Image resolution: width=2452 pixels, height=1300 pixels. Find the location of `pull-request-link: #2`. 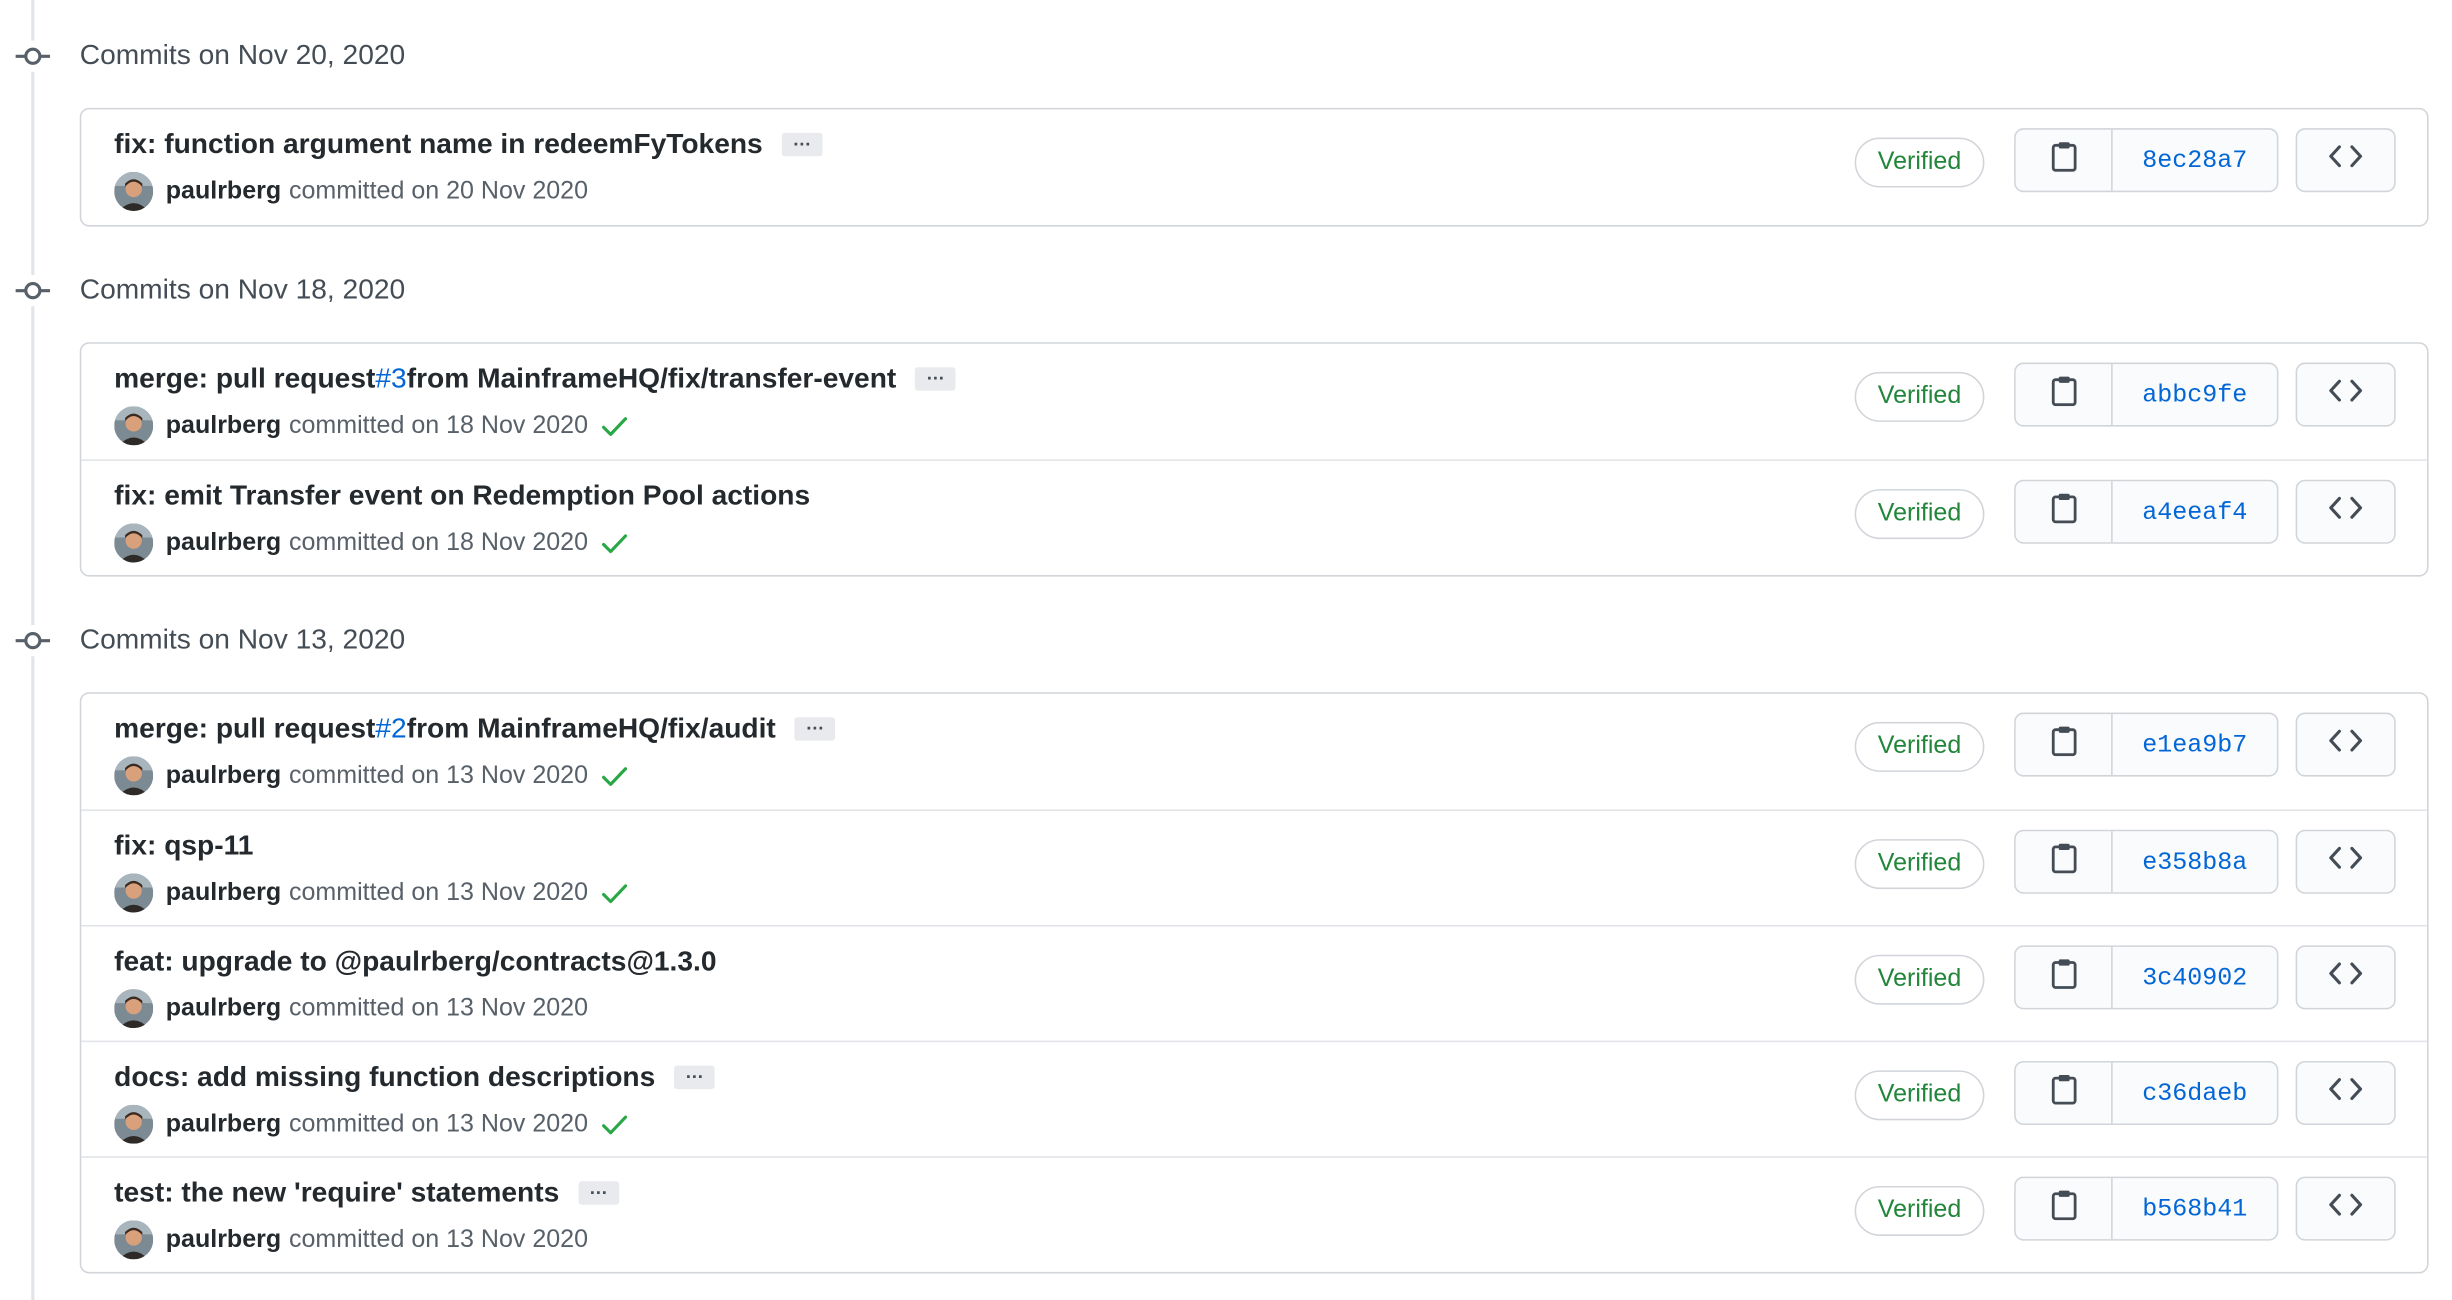

pull-request-link: #2 is located at coordinates (390, 729).